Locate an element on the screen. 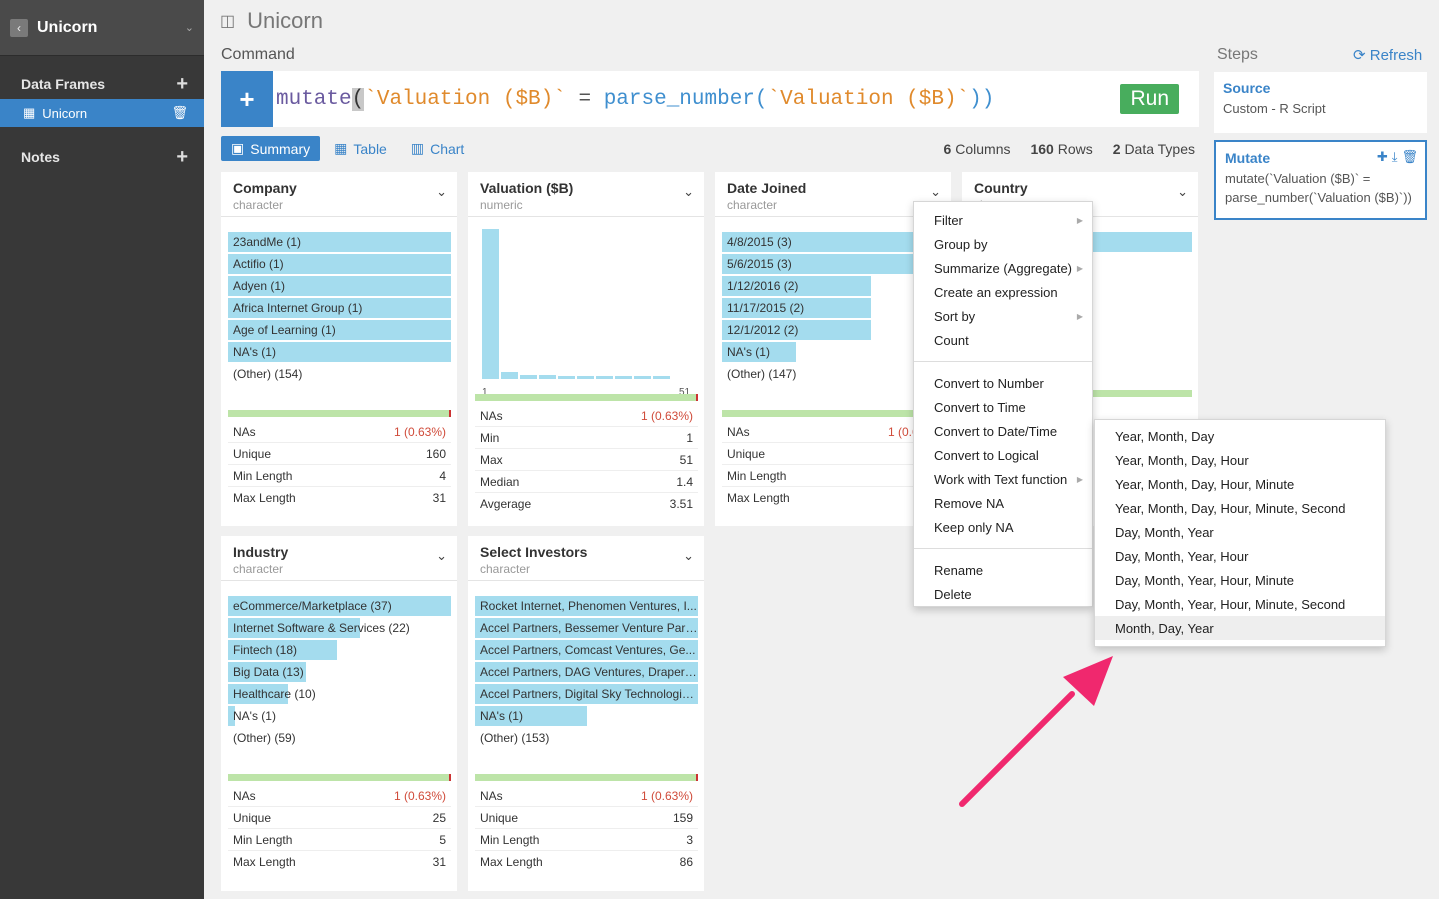 This screenshot has height=899, width=1439. bar-row: Fintech (18) is located at coordinates (339, 650).